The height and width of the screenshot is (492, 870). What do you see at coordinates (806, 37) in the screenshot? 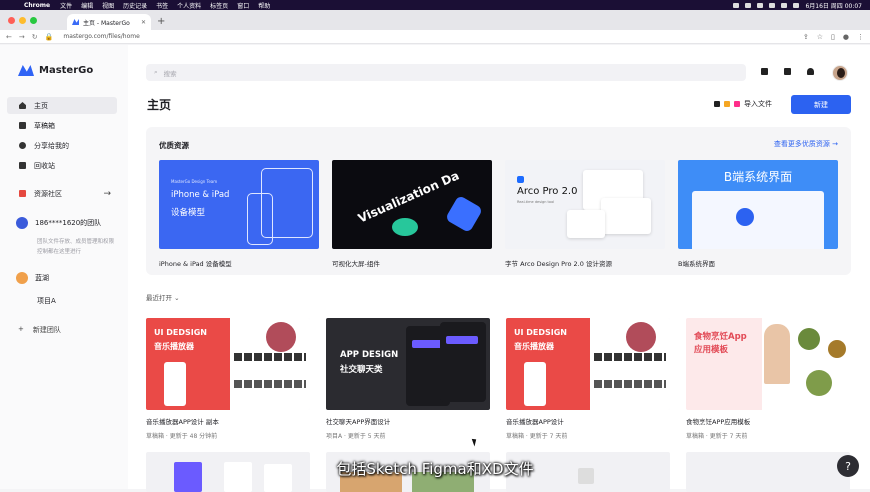
I see `share-icon: ⇪` at bounding box center [806, 37].